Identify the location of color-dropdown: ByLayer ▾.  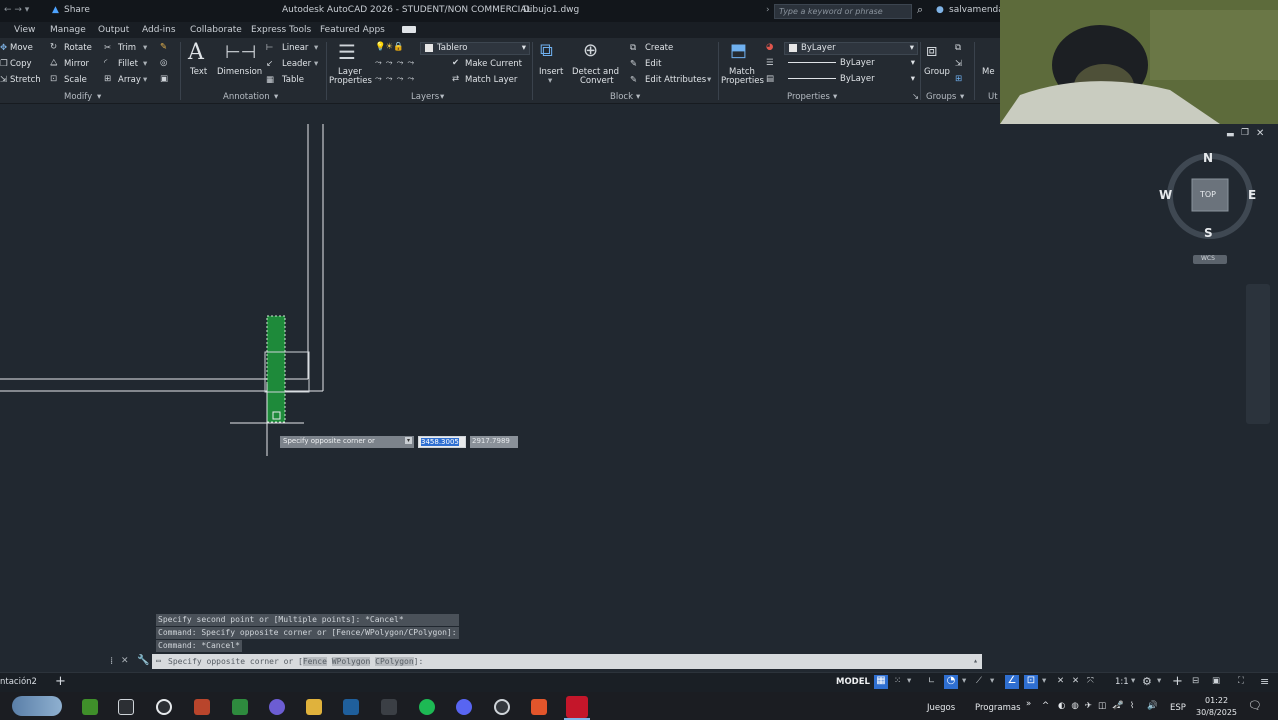
(851, 48).